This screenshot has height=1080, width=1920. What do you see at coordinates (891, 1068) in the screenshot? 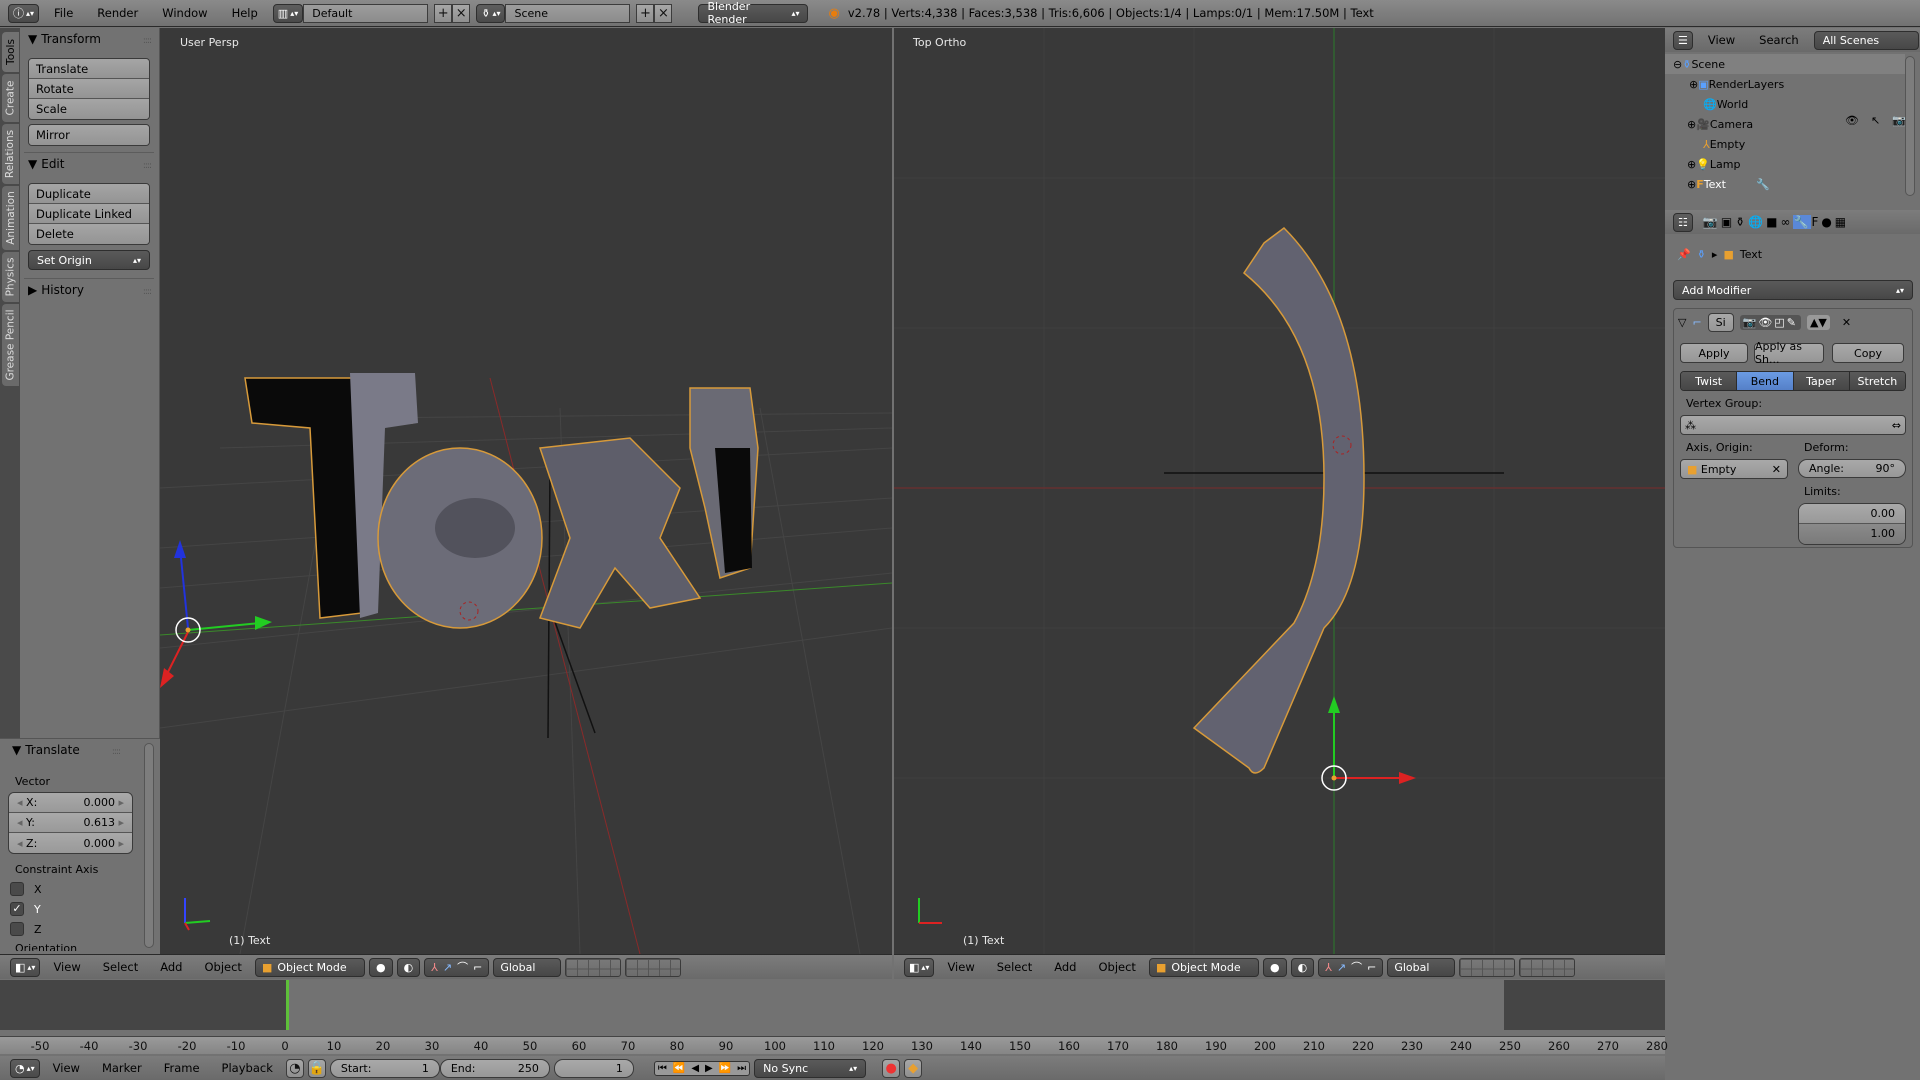
I see `record-icon: ●` at bounding box center [891, 1068].